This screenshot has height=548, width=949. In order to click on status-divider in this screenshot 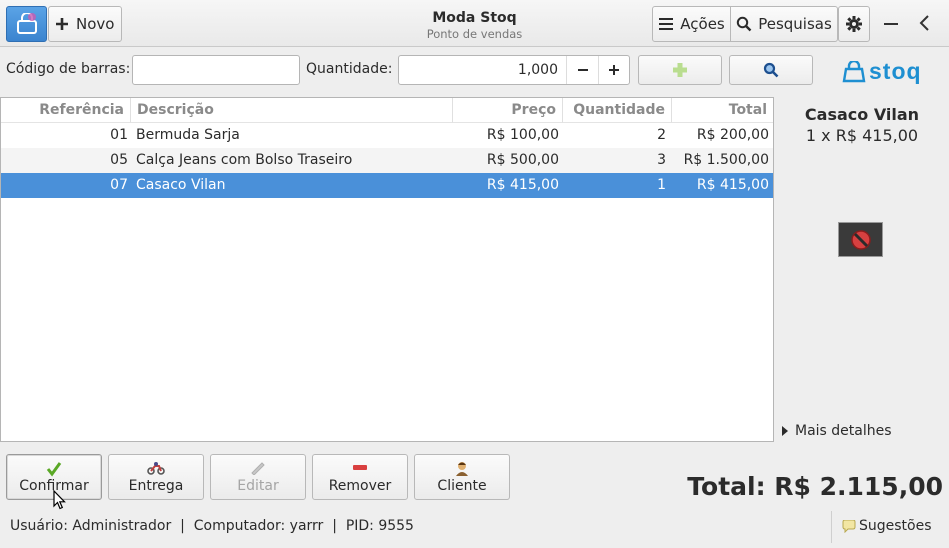, I will do `click(831, 527)`.